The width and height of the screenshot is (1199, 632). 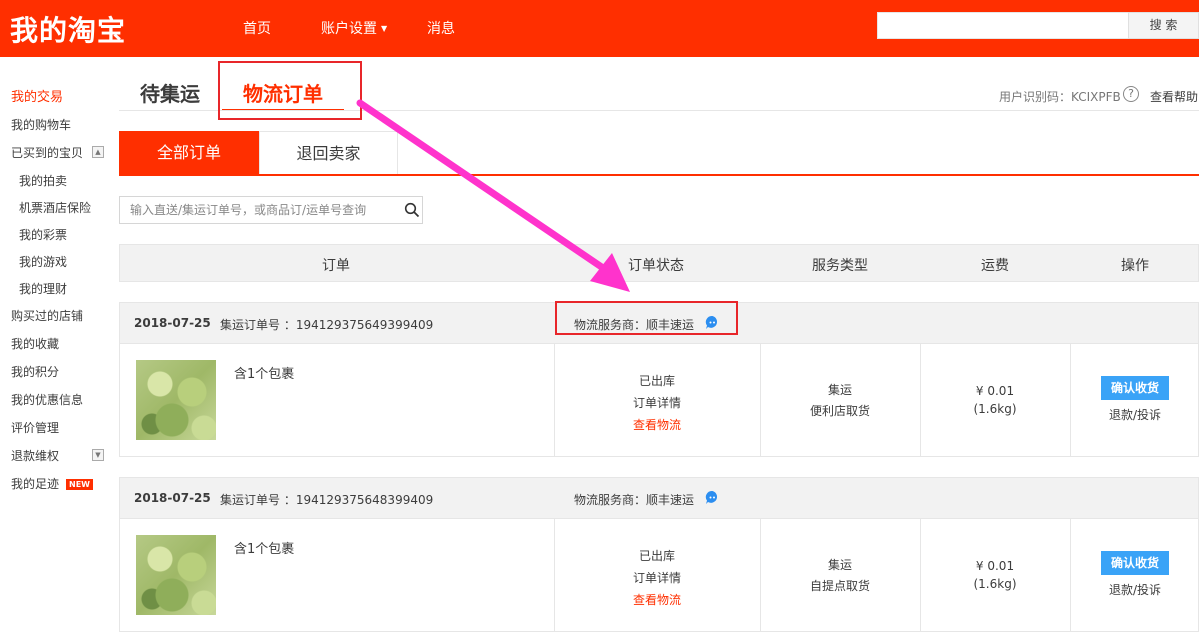 I want to click on service-type-cell: 集运 便利店取货, so click(x=840, y=401).